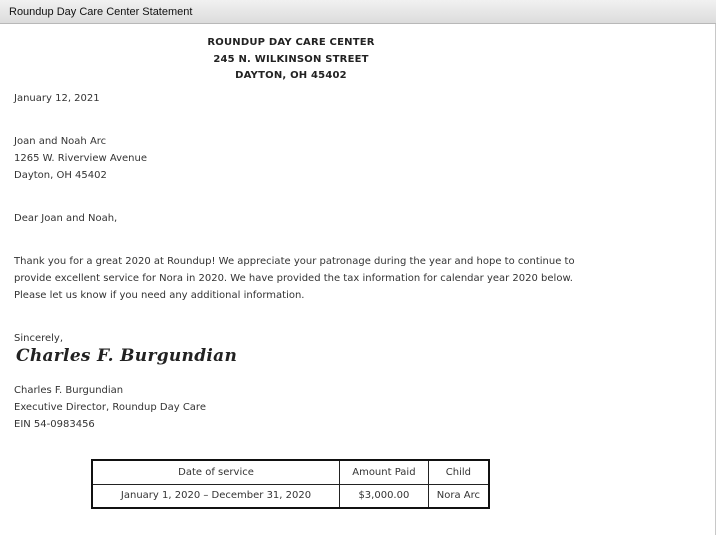 This screenshot has height=535, width=716. I want to click on greeting: Dear Joan and Noah,, so click(66, 218).